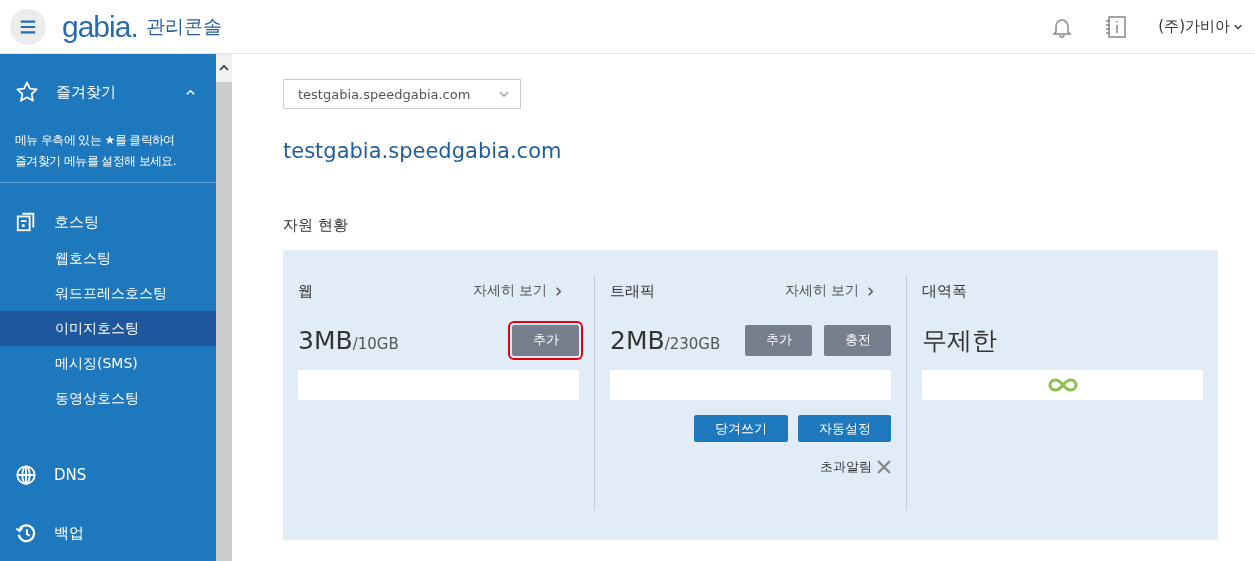  I want to click on total-amount: /10GB, so click(375, 343).